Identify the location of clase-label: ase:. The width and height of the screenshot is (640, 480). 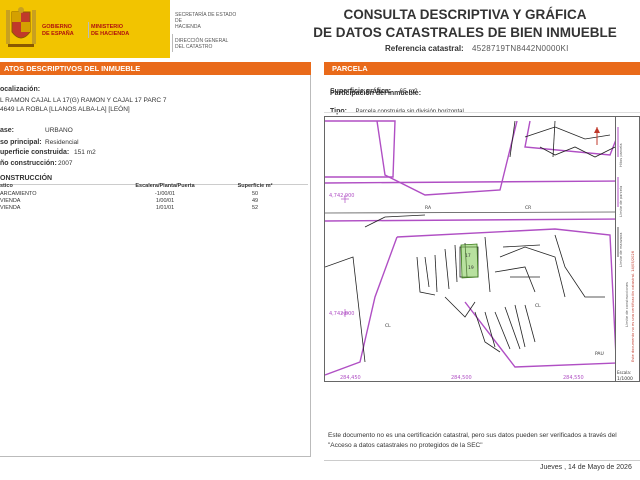
(7, 130).